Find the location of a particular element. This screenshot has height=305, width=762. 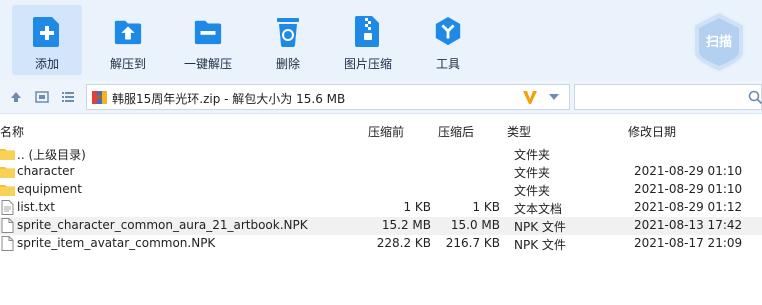

file-name: character is located at coordinates (46, 171).